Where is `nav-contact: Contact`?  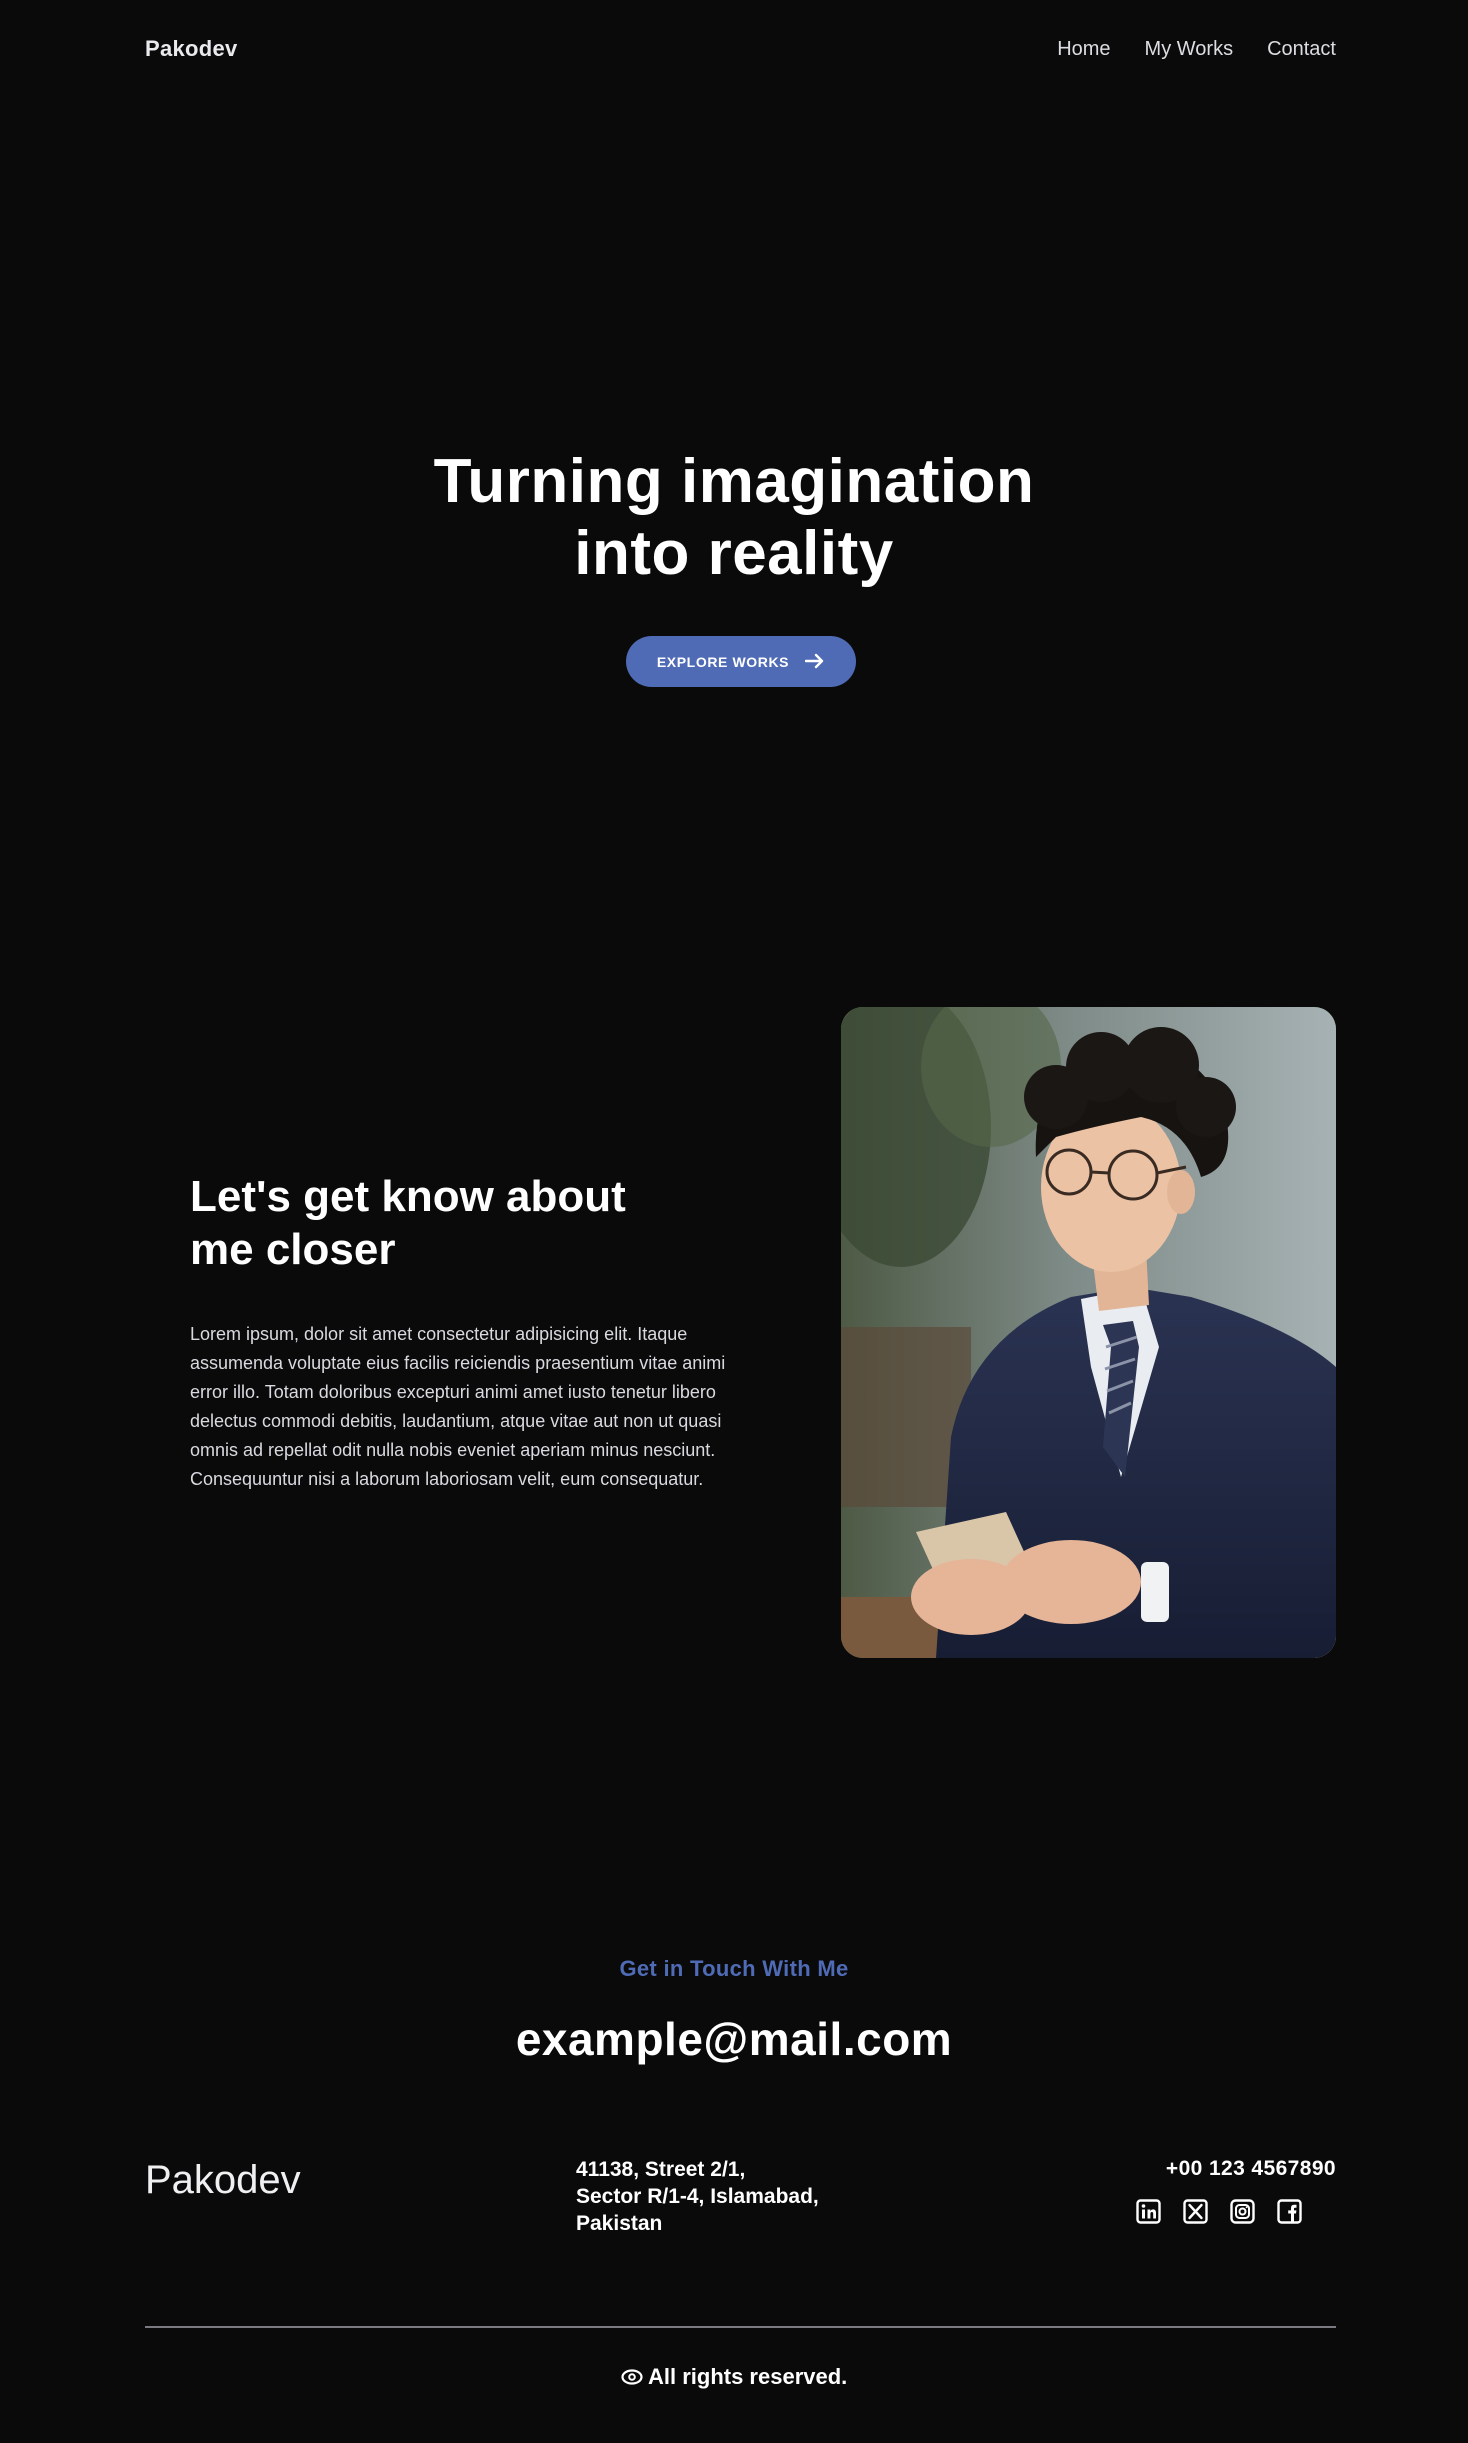 nav-contact: Contact is located at coordinates (1301, 49).